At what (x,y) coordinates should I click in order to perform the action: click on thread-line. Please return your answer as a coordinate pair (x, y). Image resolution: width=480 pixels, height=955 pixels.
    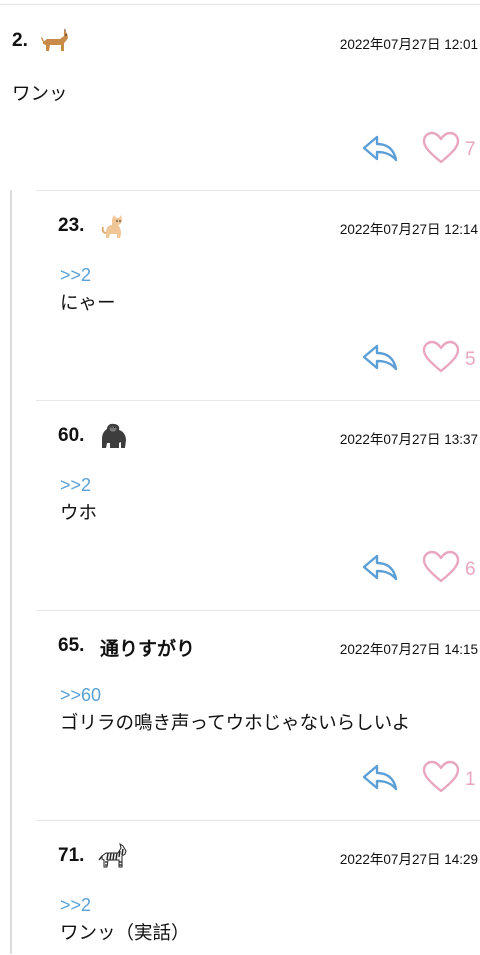
    Looking at the image, I should click on (11, 572).